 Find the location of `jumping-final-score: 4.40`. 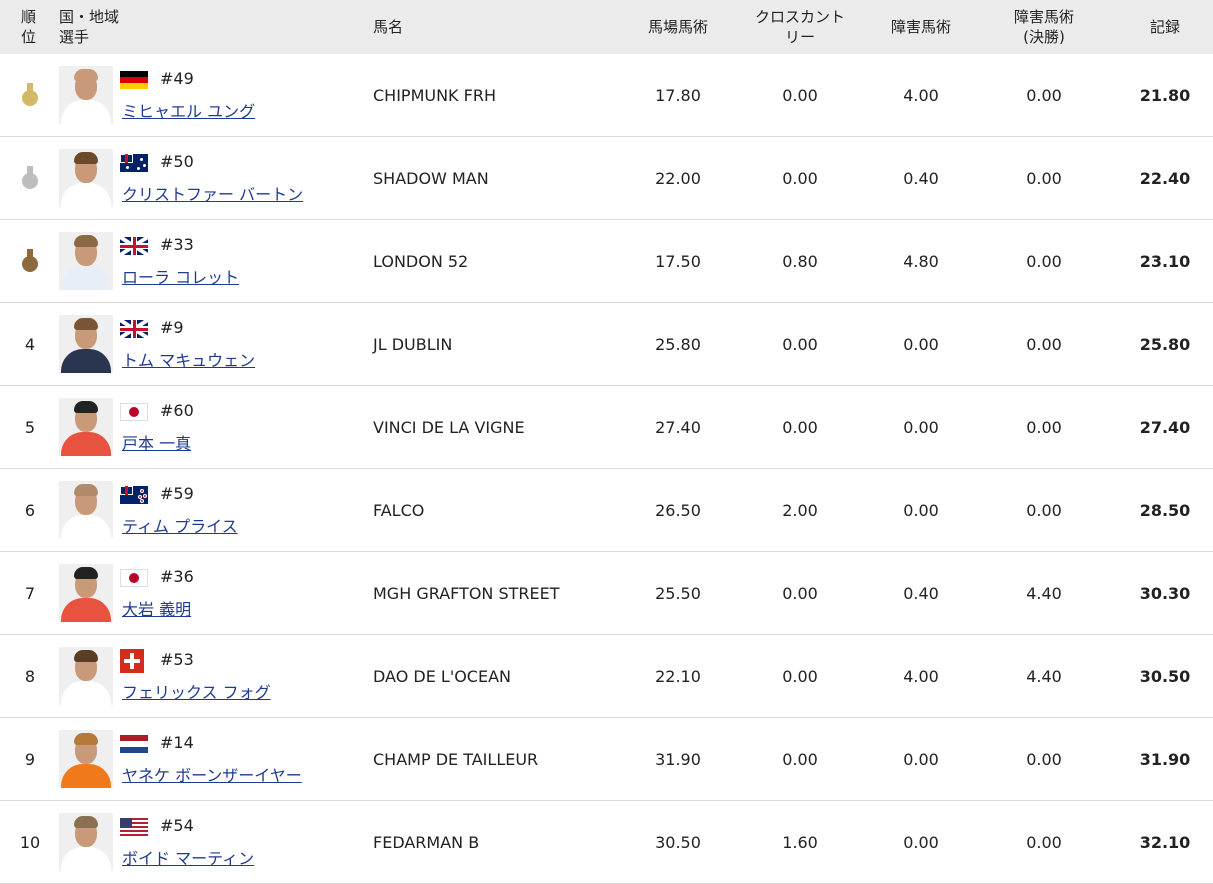

jumping-final-score: 4.40 is located at coordinates (1044, 676).